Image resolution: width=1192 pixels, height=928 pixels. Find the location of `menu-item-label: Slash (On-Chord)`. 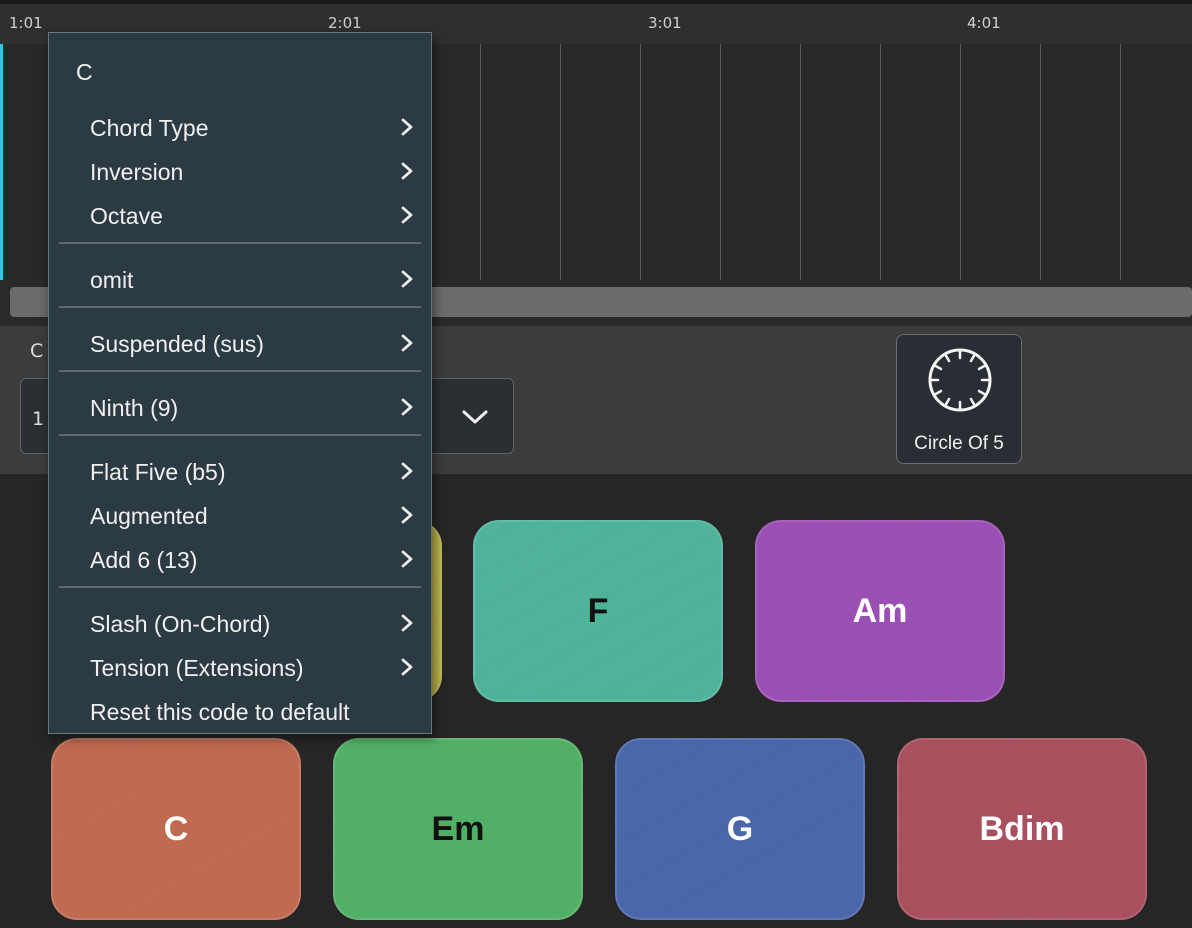

menu-item-label: Slash (On-Chord) is located at coordinates (180, 624).